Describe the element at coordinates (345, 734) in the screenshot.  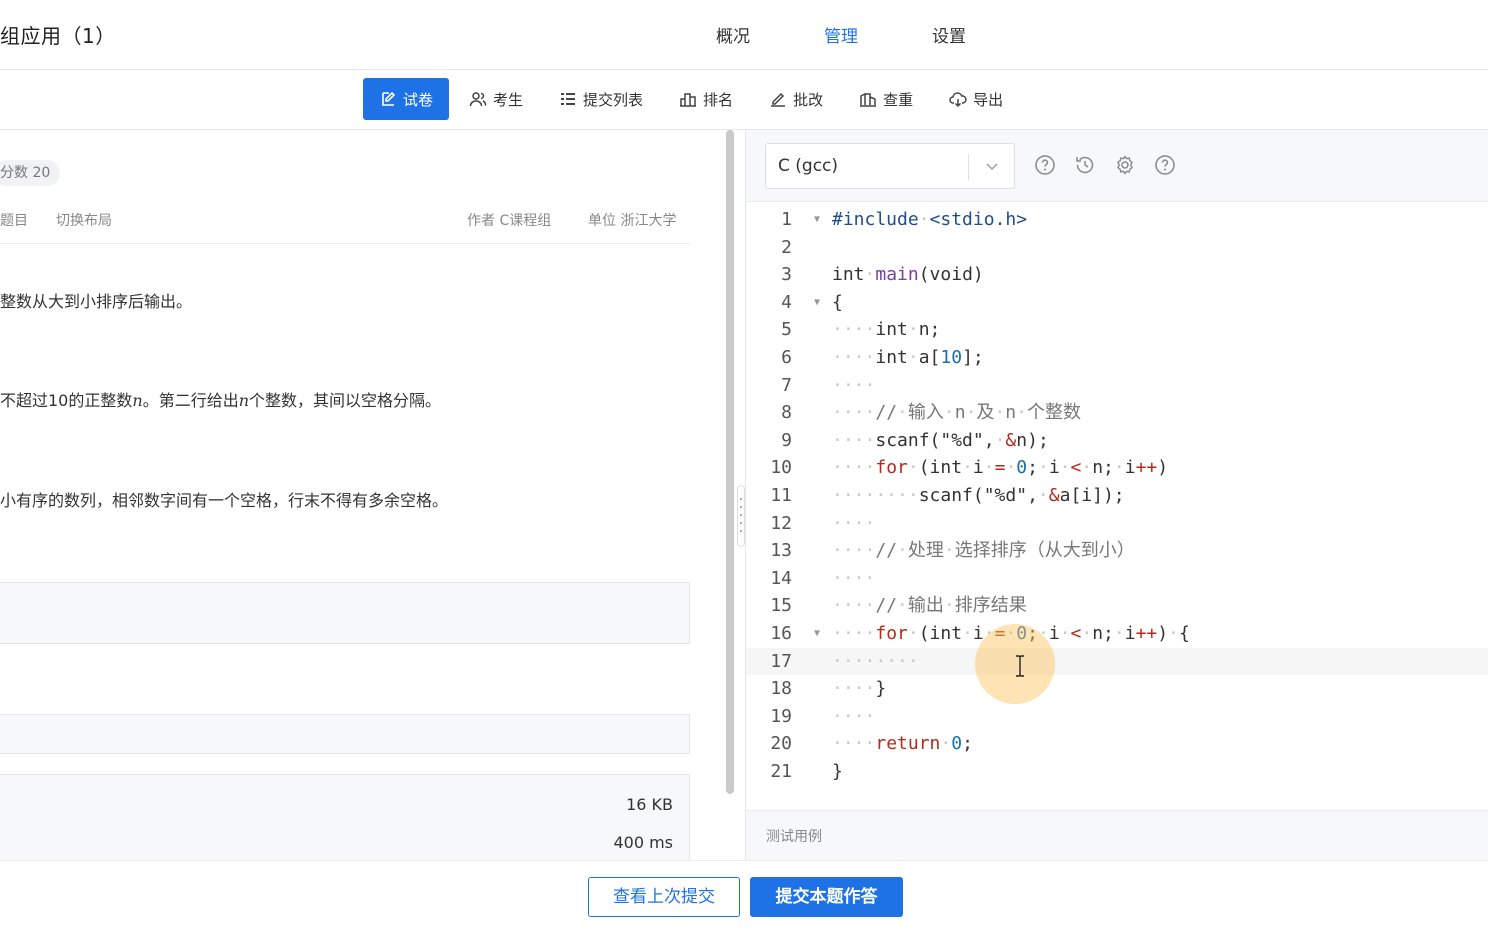
I see `output-sample-box` at that location.